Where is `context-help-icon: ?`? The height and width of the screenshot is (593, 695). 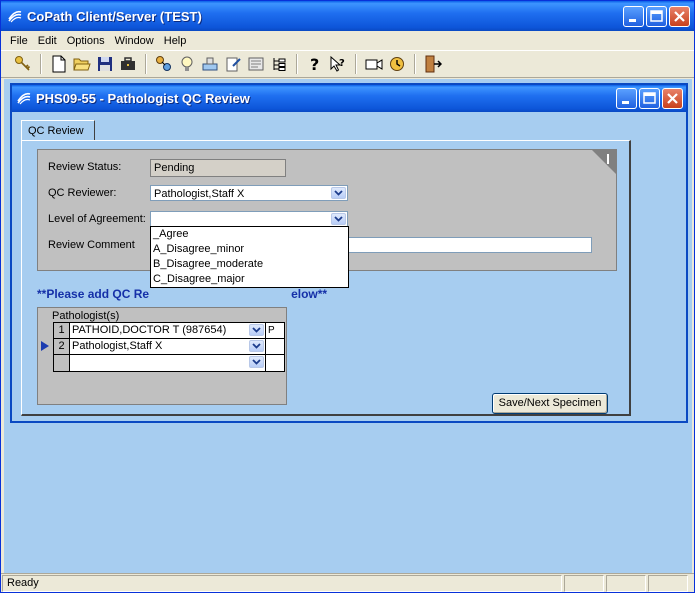
context-help-icon: ? is located at coordinates (337, 63).